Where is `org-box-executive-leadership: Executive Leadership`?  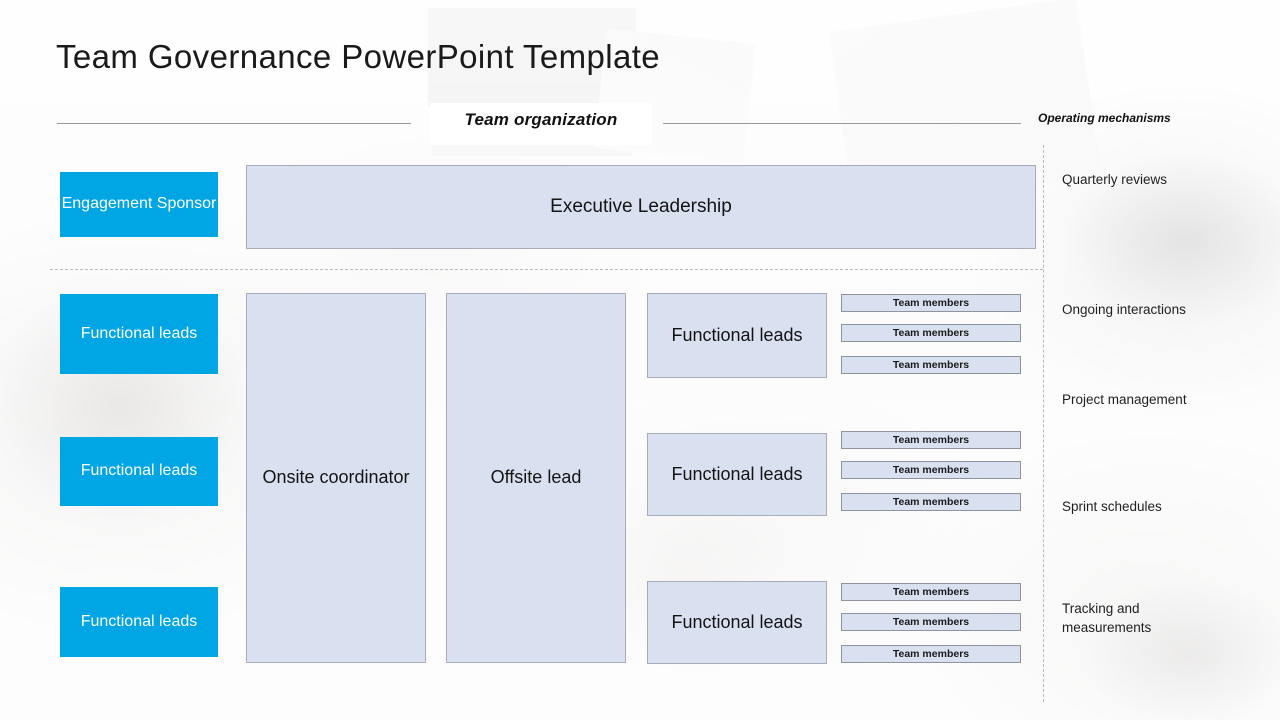 org-box-executive-leadership: Executive Leadership is located at coordinates (641, 207).